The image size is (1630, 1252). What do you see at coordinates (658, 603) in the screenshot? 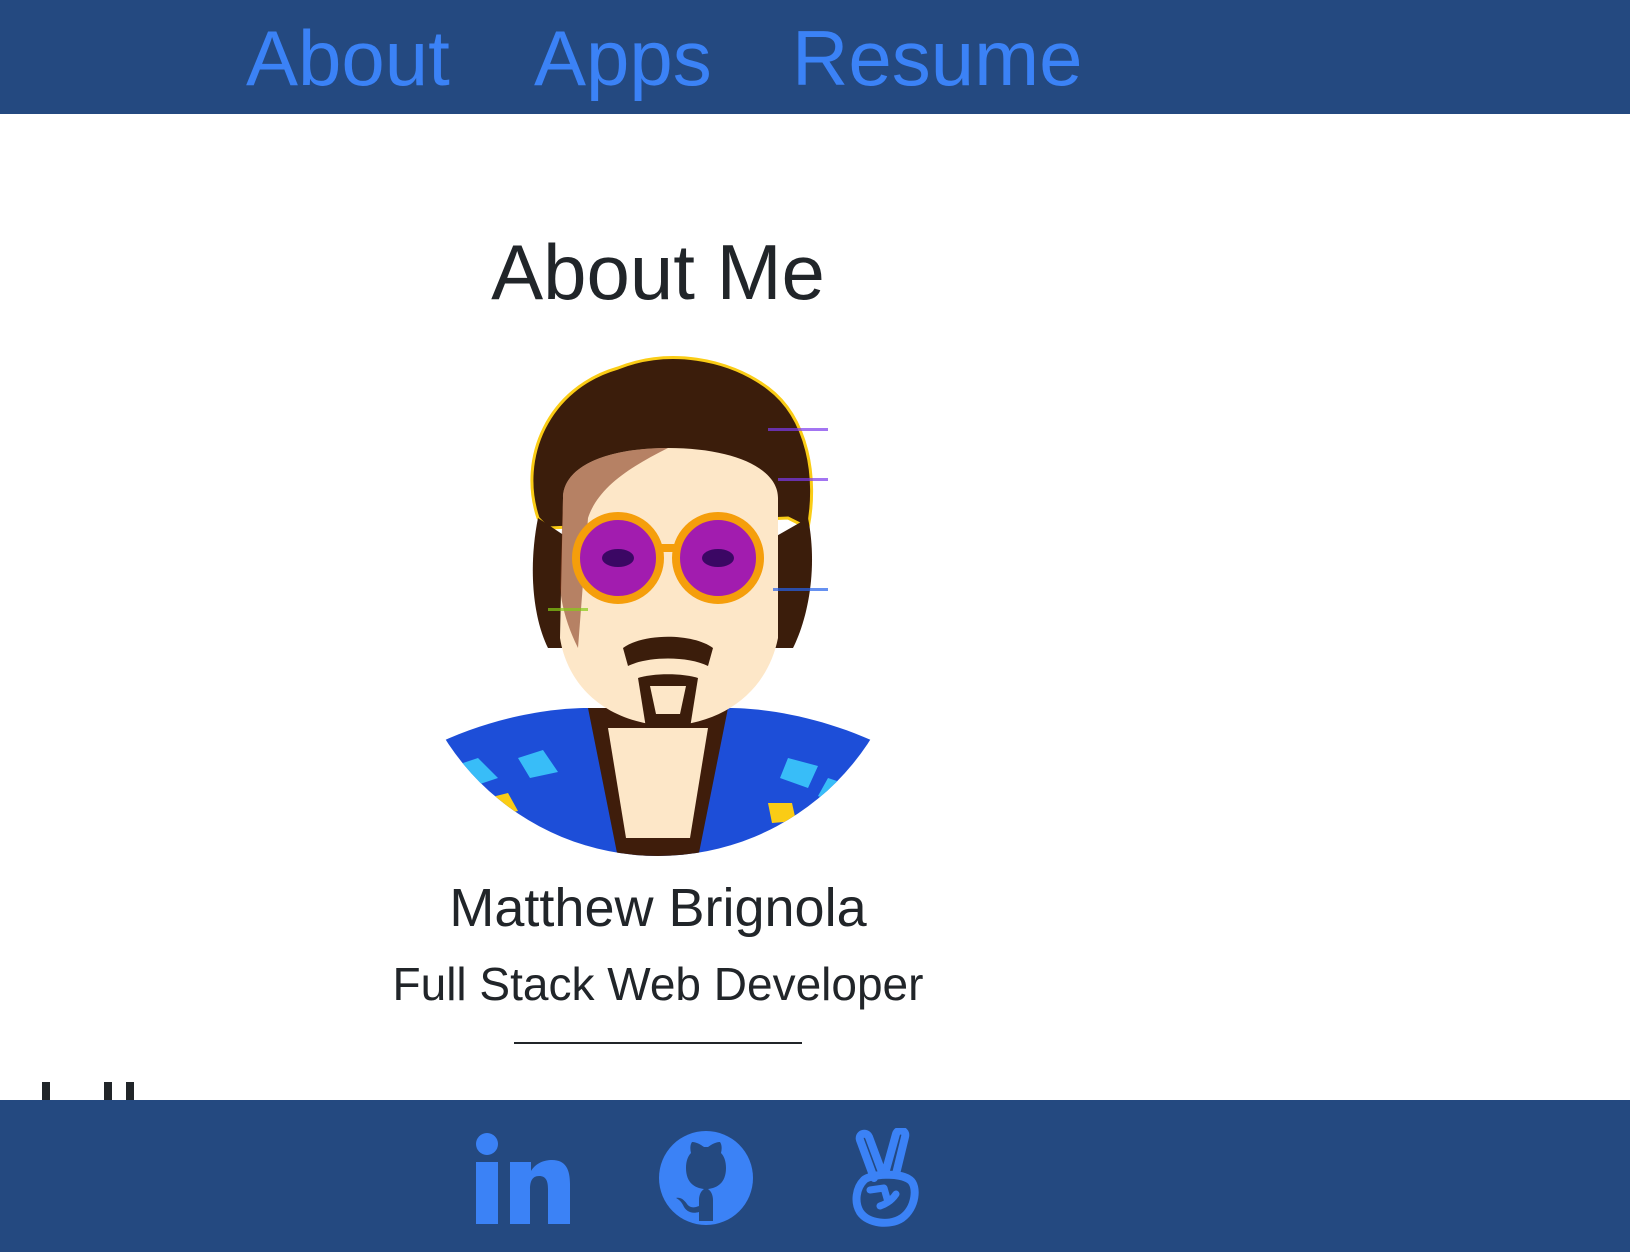
I see `profile-avatar` at bounding box center [658, 603].